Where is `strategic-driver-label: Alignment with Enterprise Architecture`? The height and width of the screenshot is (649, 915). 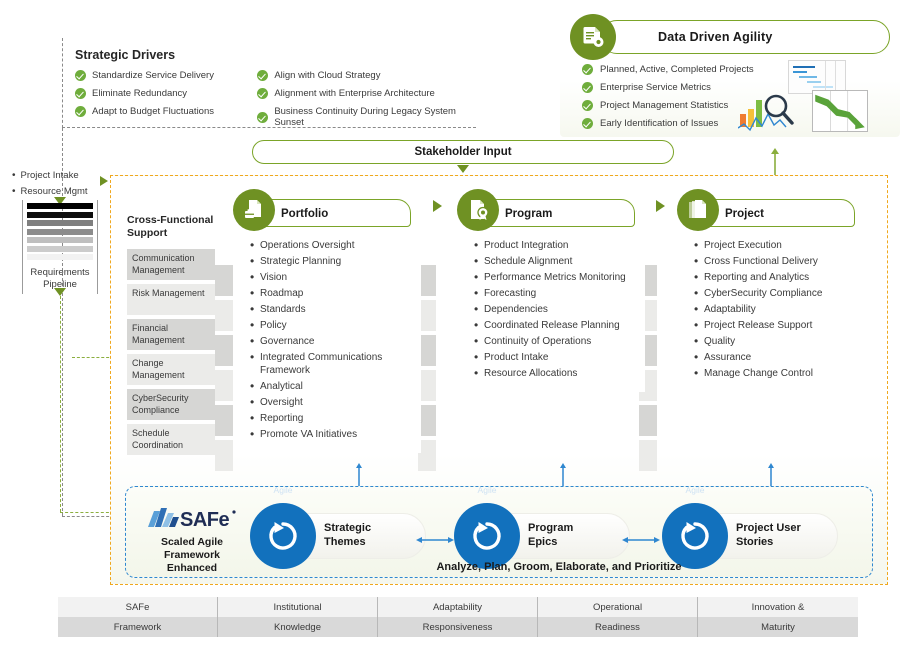
strategic-driver-label: Alignment with Enterprise Architecture is located at coordinates (354, 93).